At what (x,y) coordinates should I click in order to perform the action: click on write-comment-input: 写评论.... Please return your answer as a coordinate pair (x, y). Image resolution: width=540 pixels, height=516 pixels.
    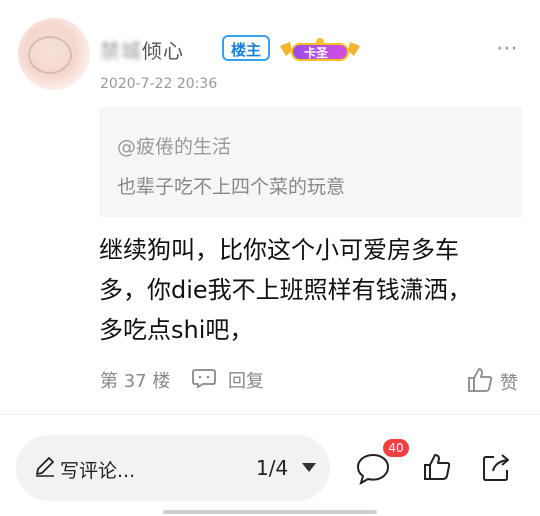
    Looking at the image, I should click on (97, 469).